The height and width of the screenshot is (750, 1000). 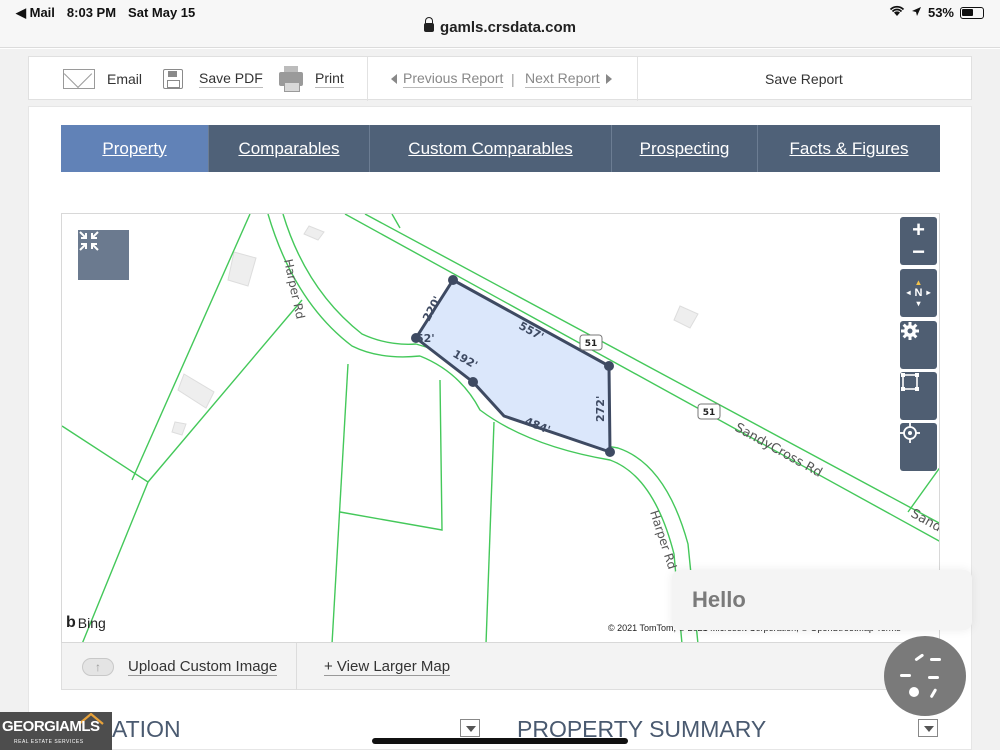 I want to click on gear-icon, so click(x=910, y=331).